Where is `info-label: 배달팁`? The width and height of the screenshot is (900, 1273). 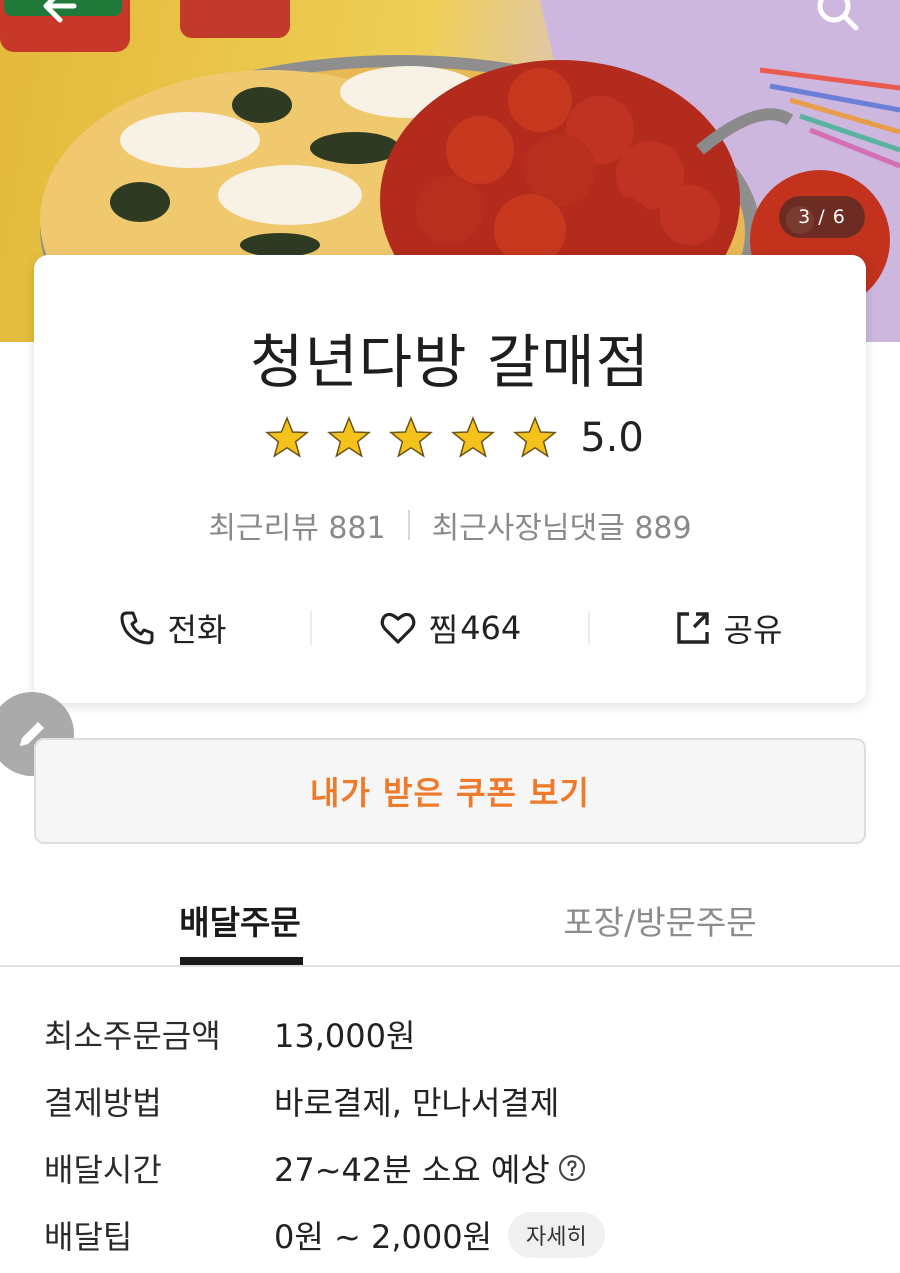
info-label: 배달팁 is located at coordinates (88, 1236).